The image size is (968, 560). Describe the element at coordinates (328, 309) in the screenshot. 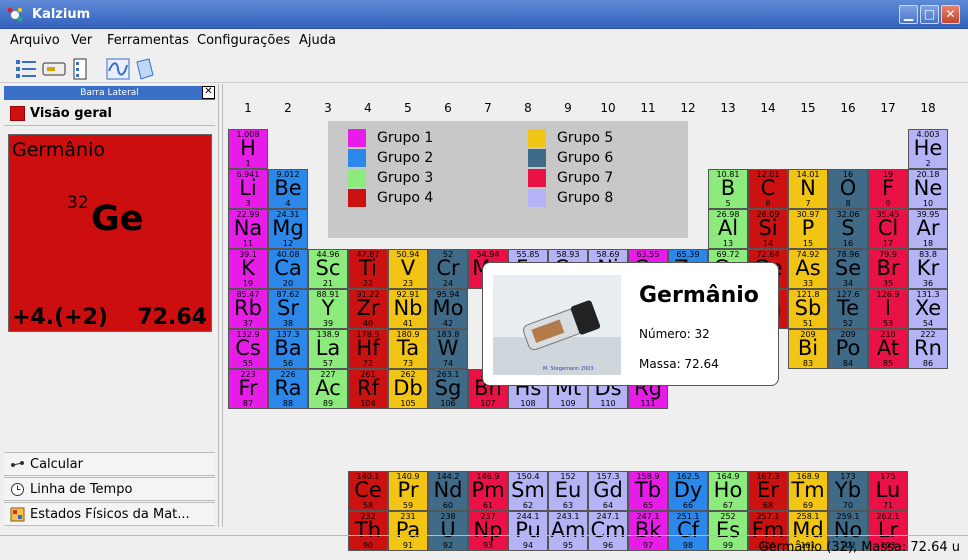

I see `element-cell-y: 88.91 Y 39` at that location.